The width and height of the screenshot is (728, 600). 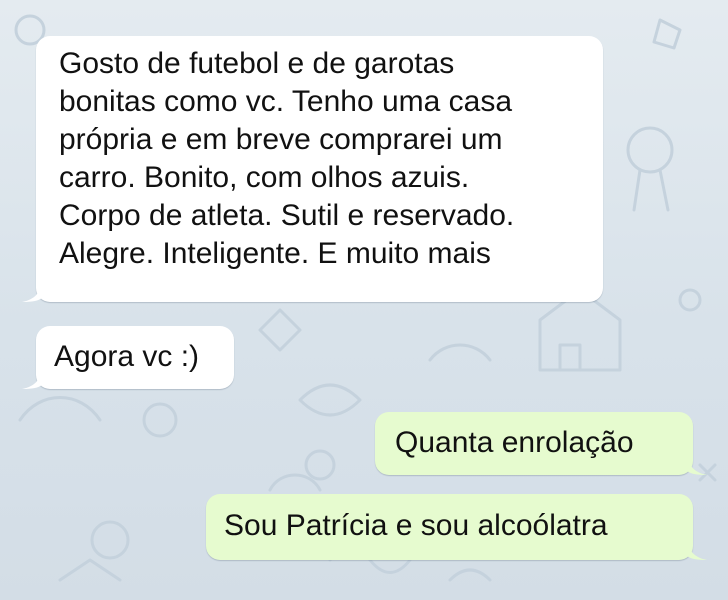 I want to click on outgoing-message-bubble: Quanta enrolação, so click(x=541, y=443).